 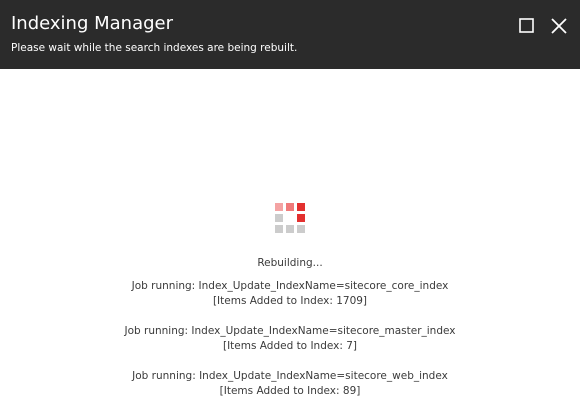 What do you see at coordinates (290, 391) in the screenshot?
I see `job-count: [Items Added to Index: 89]` at bounding box center [290, 391].